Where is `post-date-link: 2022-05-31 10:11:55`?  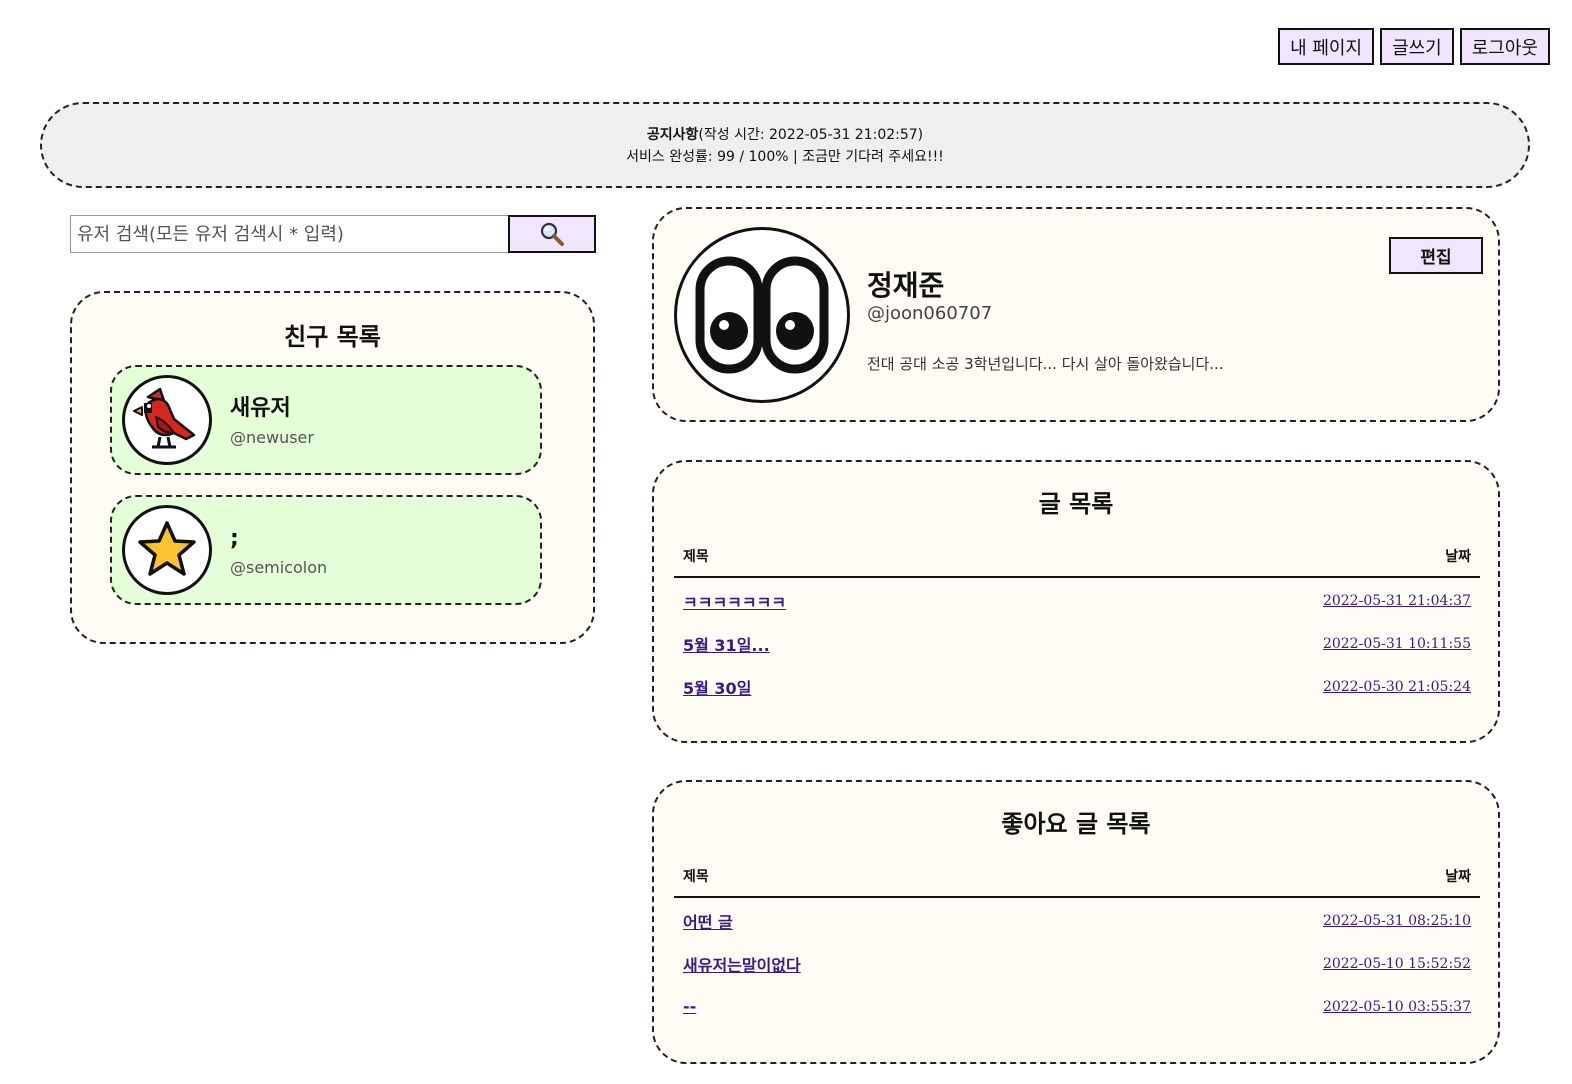 post-date-link: 2022-05-31 10:11:55 is located at coordinates (1397, 644).